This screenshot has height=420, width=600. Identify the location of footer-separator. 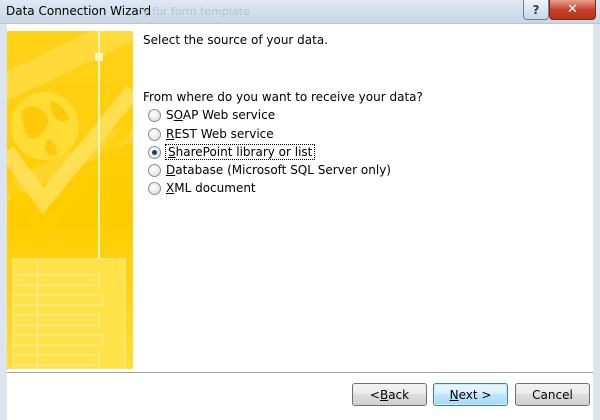
(300, 373).